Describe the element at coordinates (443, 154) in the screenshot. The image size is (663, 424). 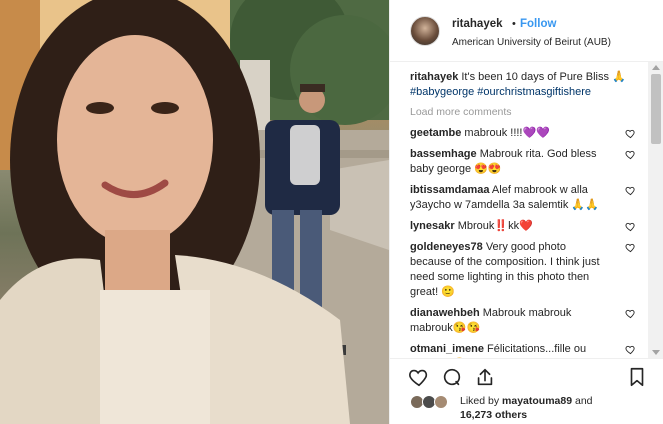
I see `comment-username: bassemhage` at that location.